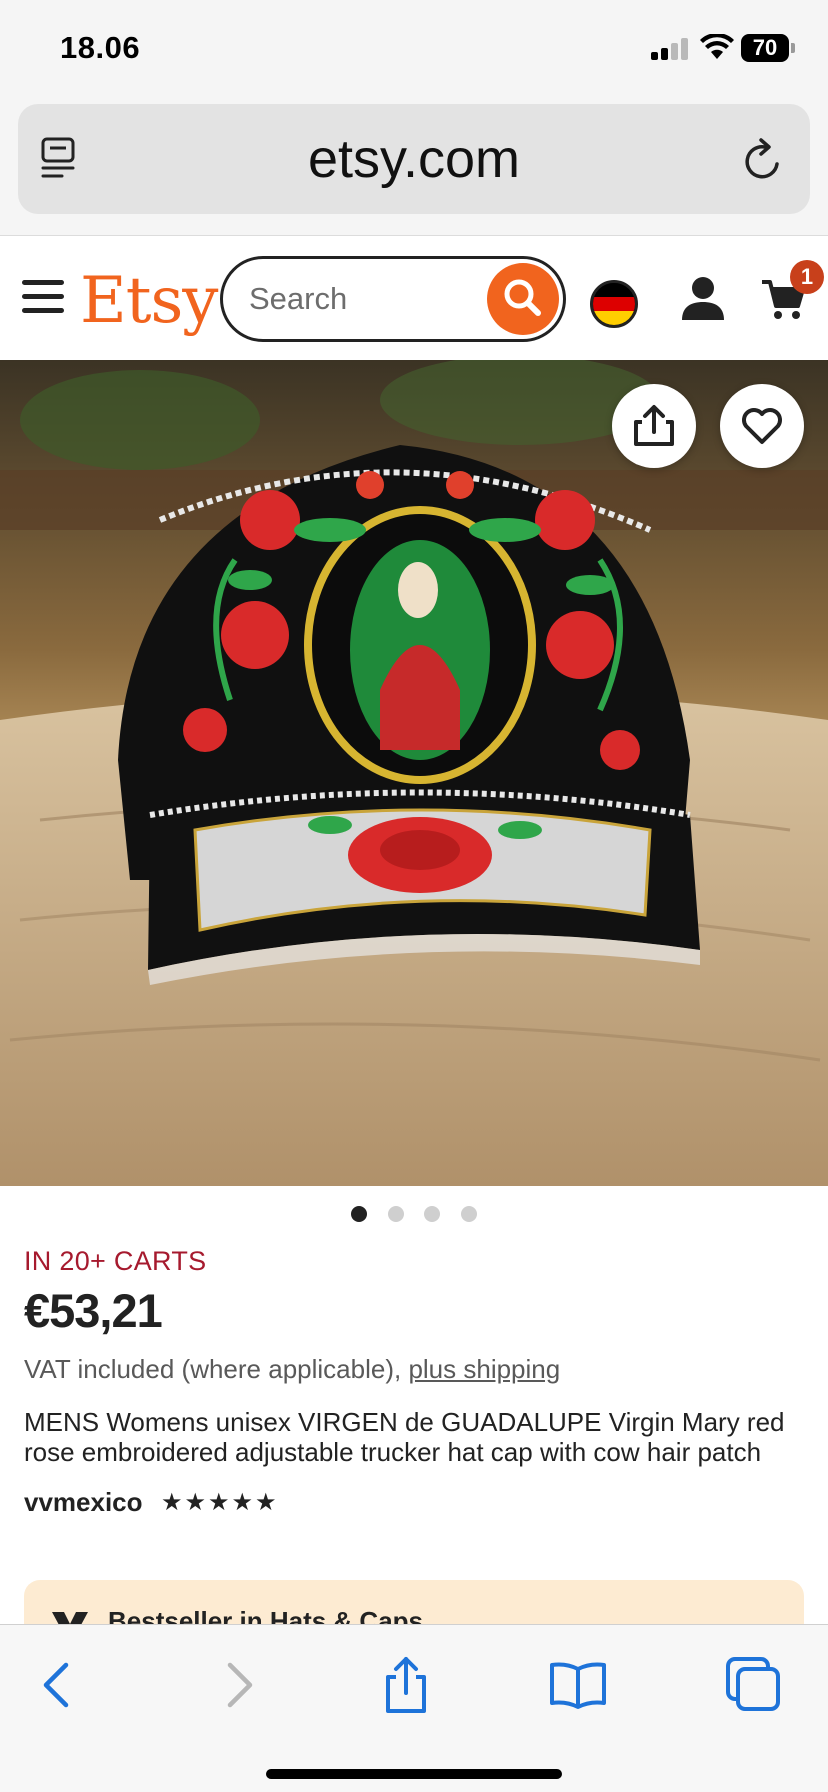  What do you see at coordinates (765, 47) in the screenshot?
I see `battery-level: 70` at bounding box center [765, 47].